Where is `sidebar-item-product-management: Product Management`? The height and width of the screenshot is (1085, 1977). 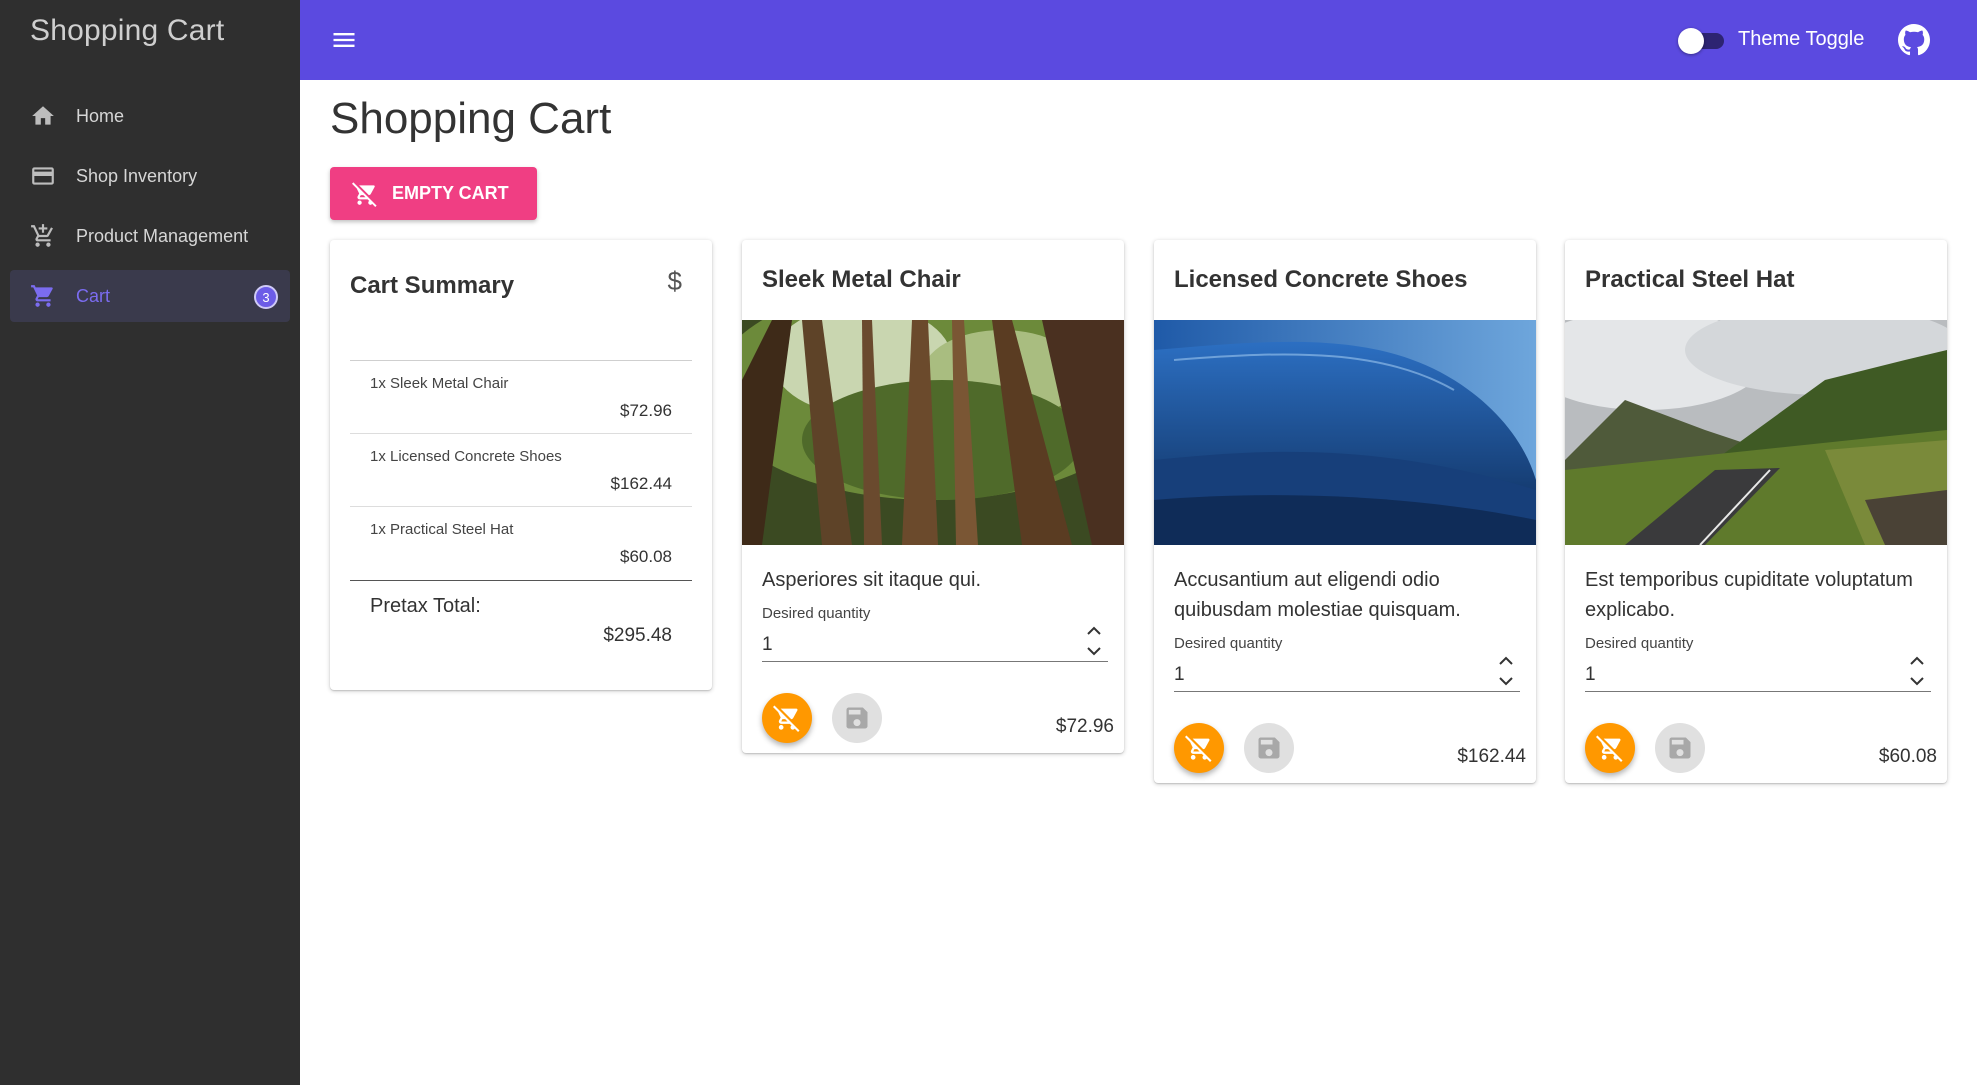 sidebar-item-product-management: Product Management is located at coordinates (150, 236).